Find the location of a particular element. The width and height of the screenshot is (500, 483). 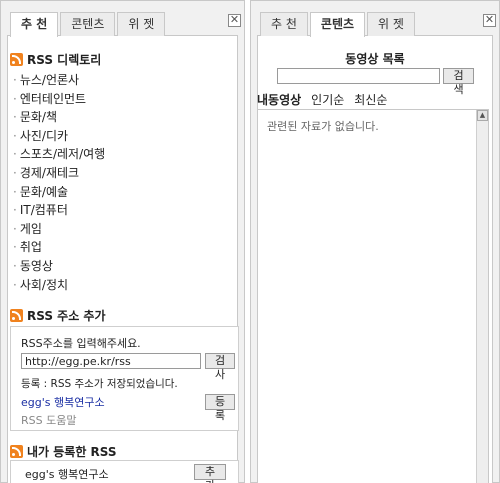

directory-item: 엔터테인먼트 is located at coordinates (59, 99).